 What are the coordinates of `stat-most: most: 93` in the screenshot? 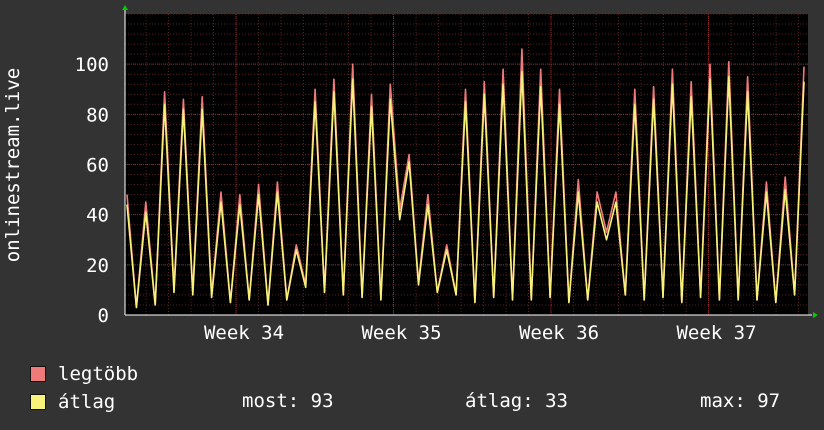 It's located at (288, 401).